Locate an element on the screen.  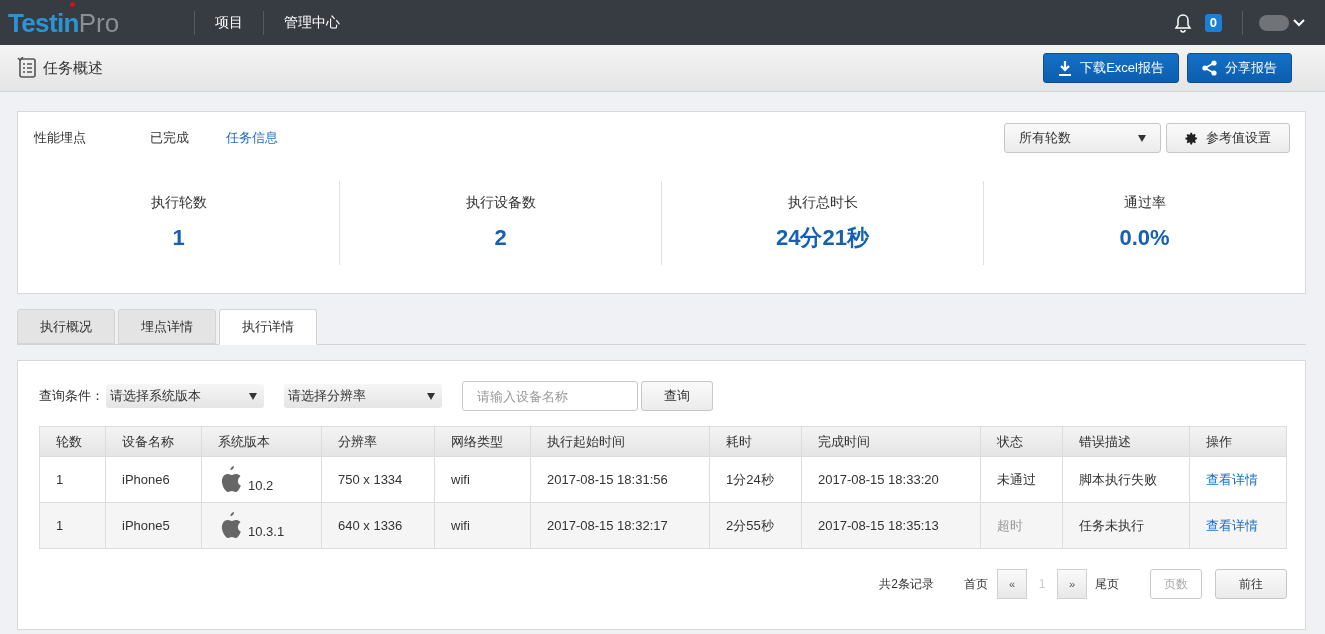
tab: 执行详情 is located at coordinates (268, 327).